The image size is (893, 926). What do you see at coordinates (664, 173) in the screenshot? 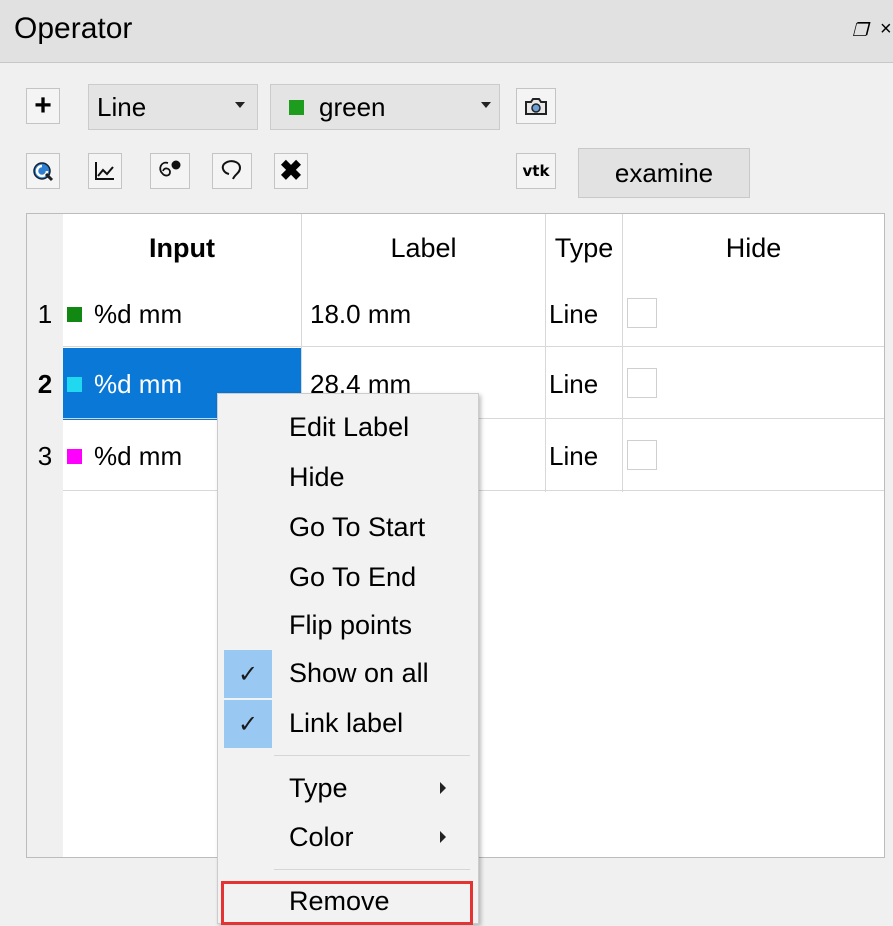
I see `examine-button: examine` at bounding box center [664, 173].